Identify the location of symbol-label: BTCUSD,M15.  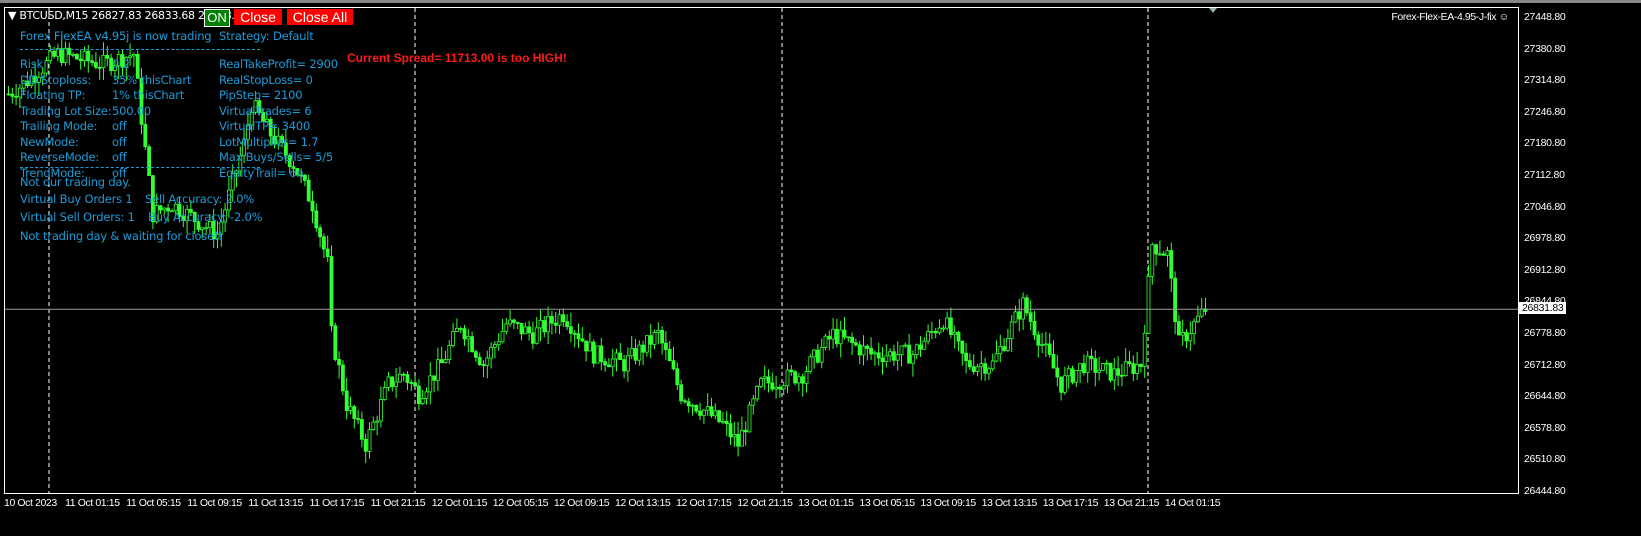
(54, 15).